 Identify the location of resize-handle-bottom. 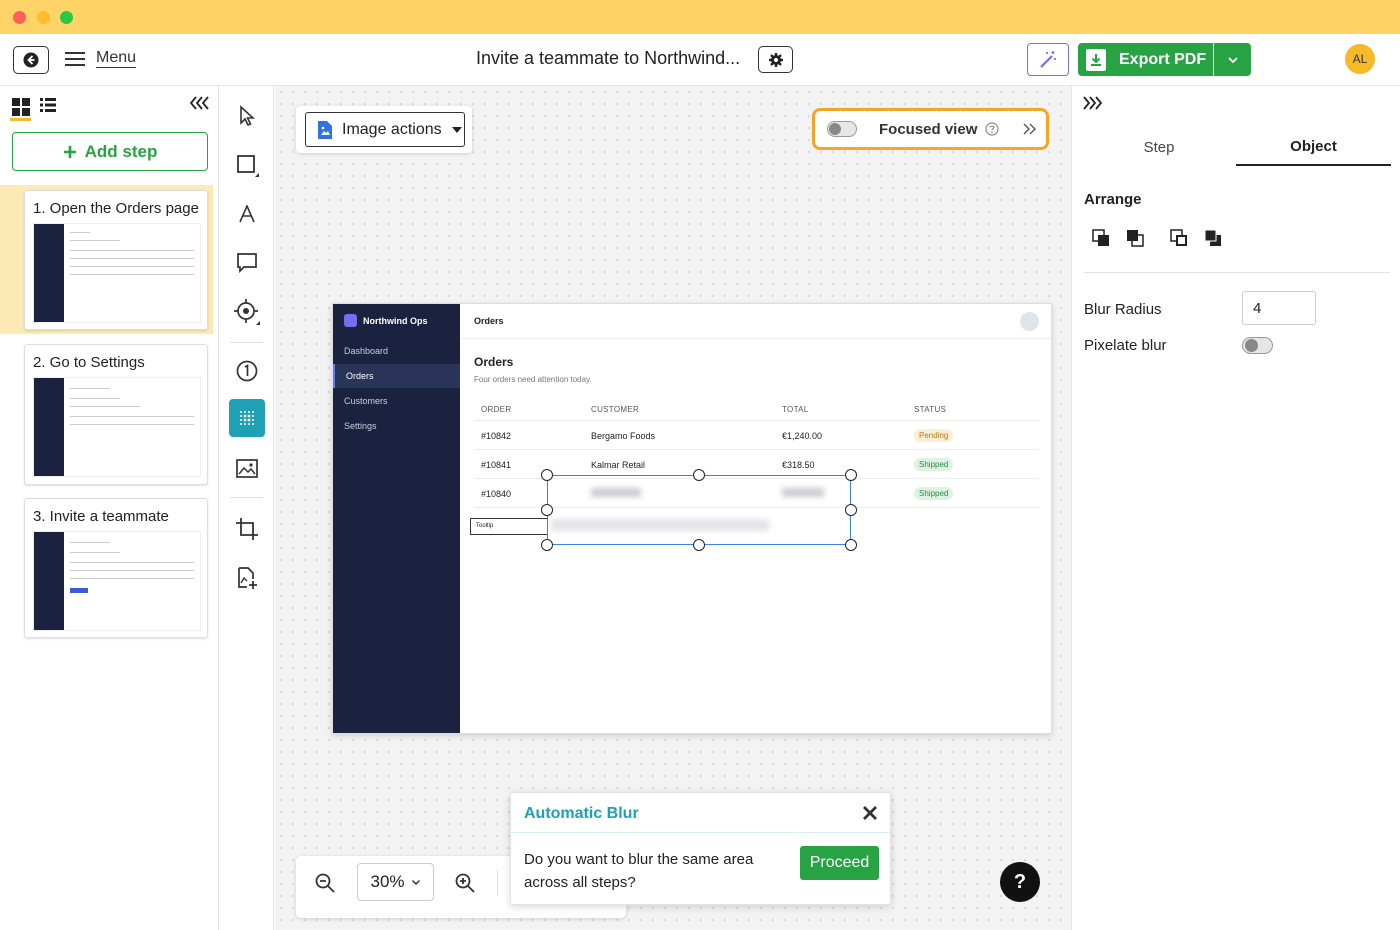
(699, 545).